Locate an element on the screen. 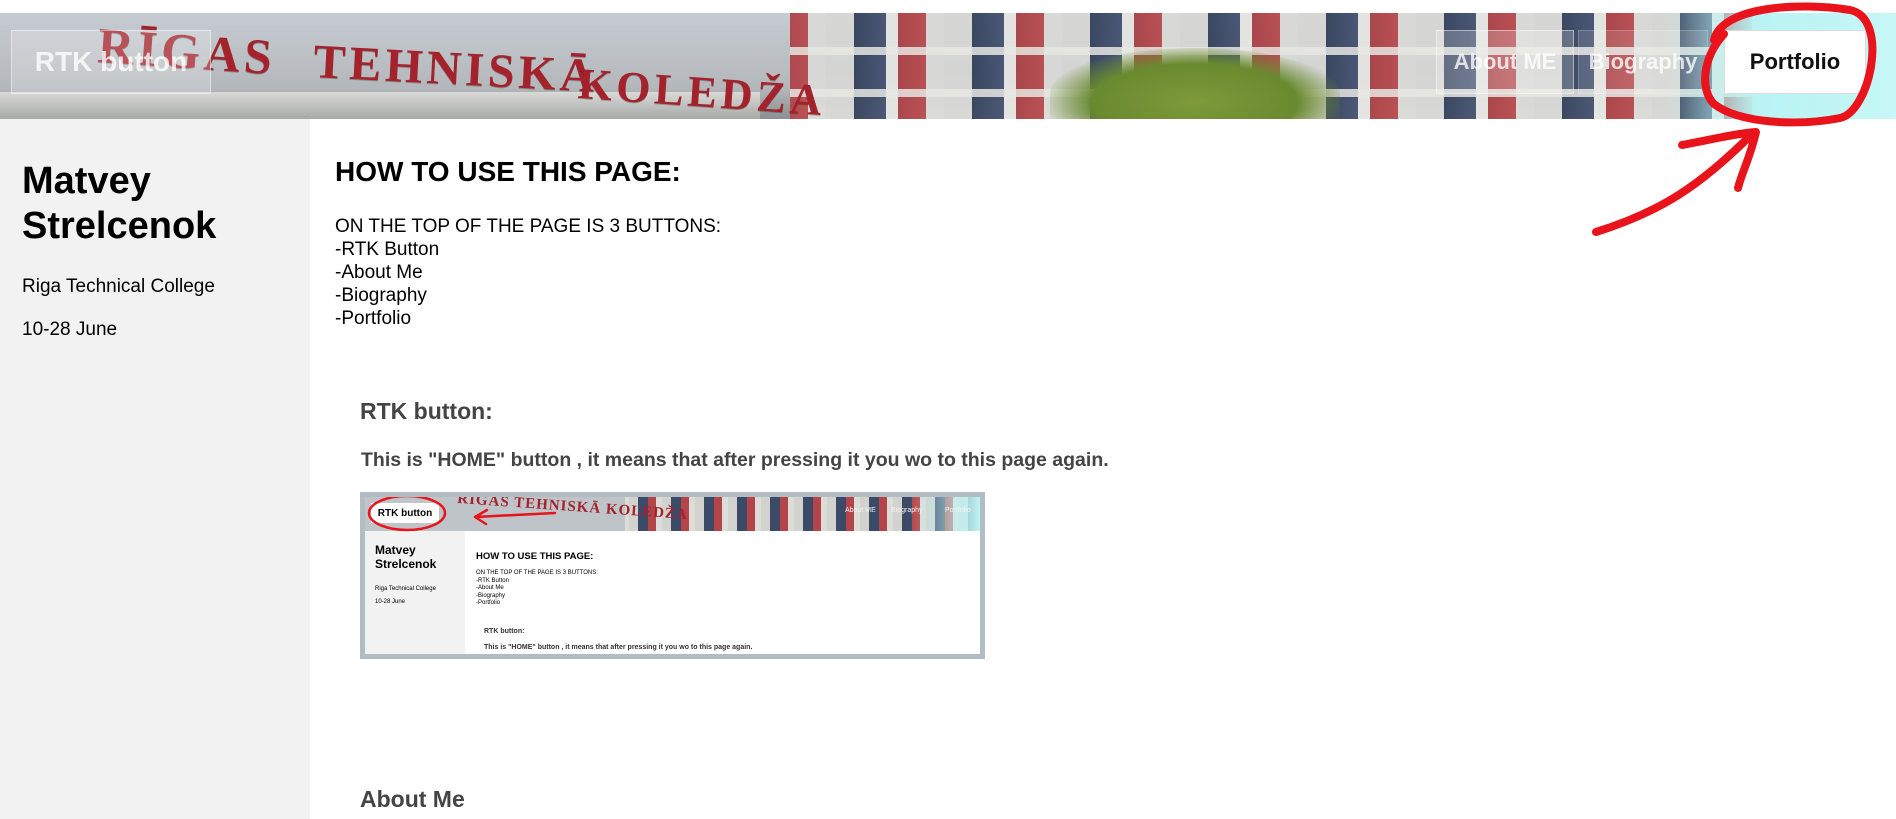 The width and height of the screenshot is (1896, 819). intro-line: -Portfolio is located at coordinates (373, 318).